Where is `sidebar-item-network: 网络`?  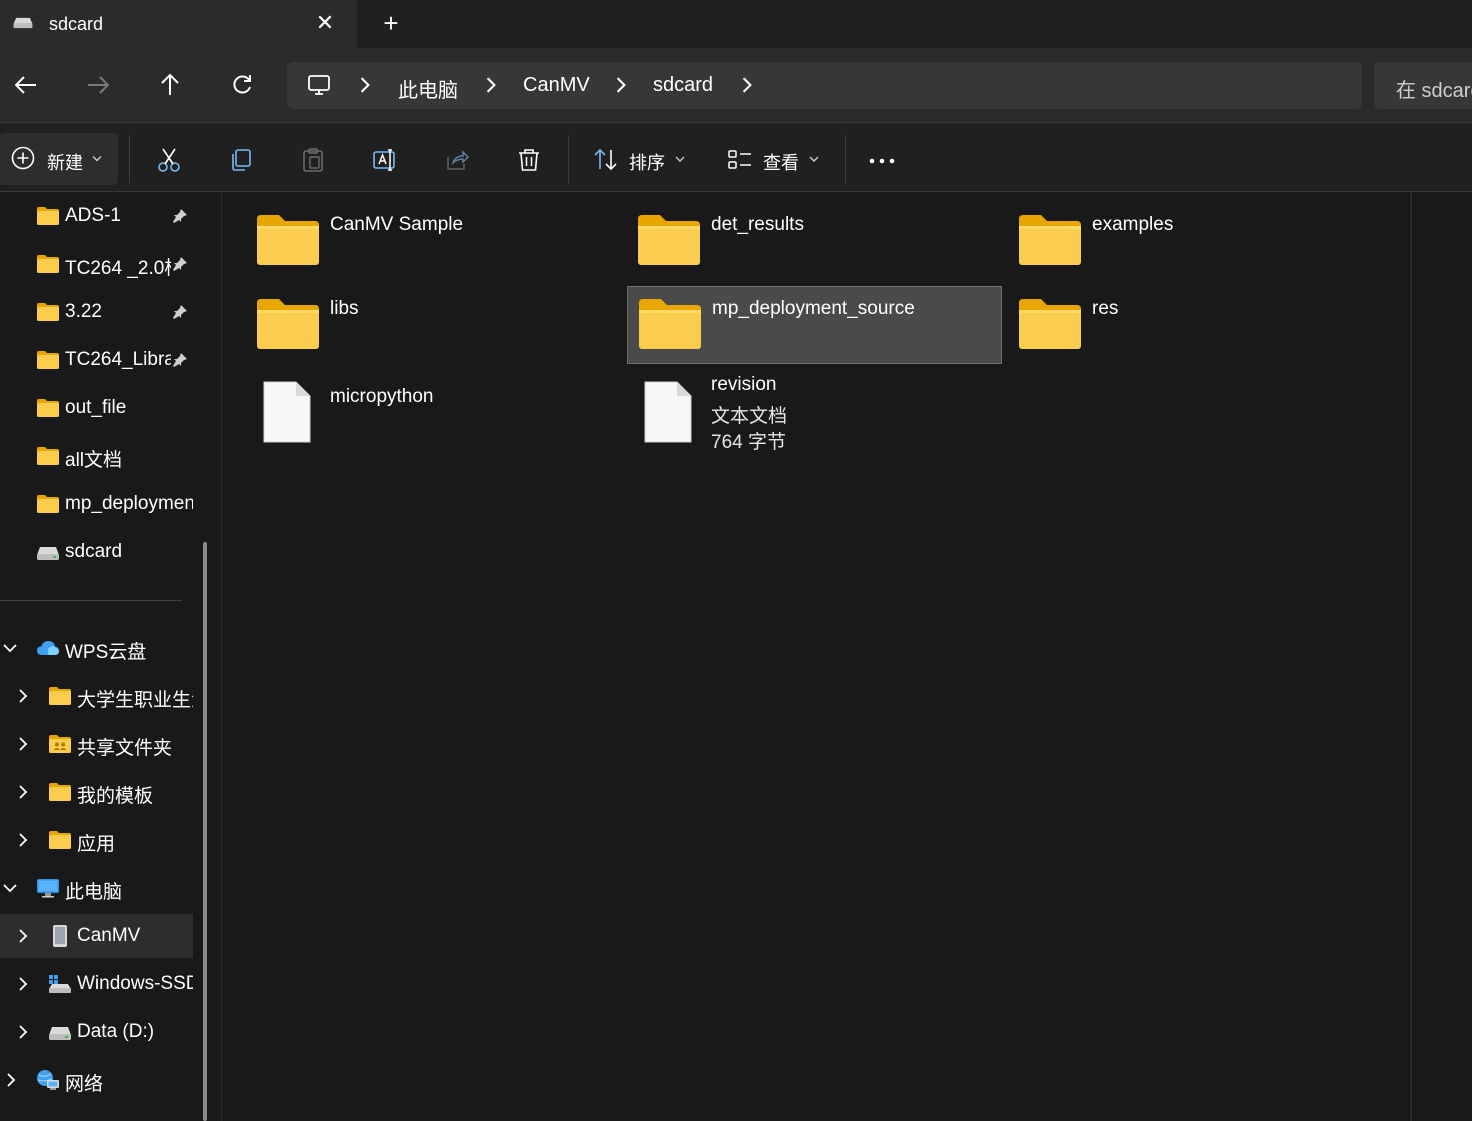 sidebar-item-network: 网络 is located at coordinates (96, 1080).